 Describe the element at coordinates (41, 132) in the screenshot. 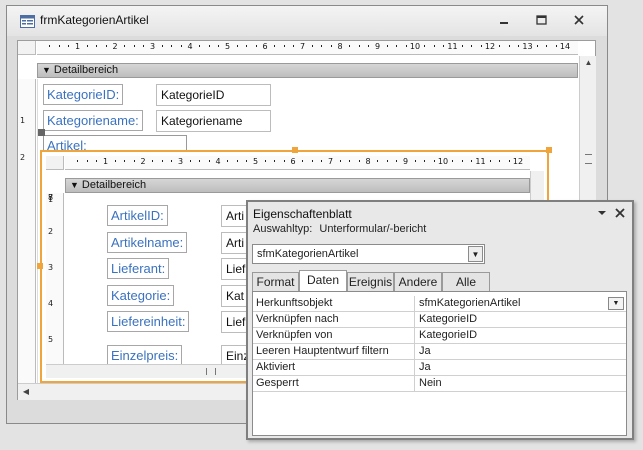

I see `selection-handle` at that location.